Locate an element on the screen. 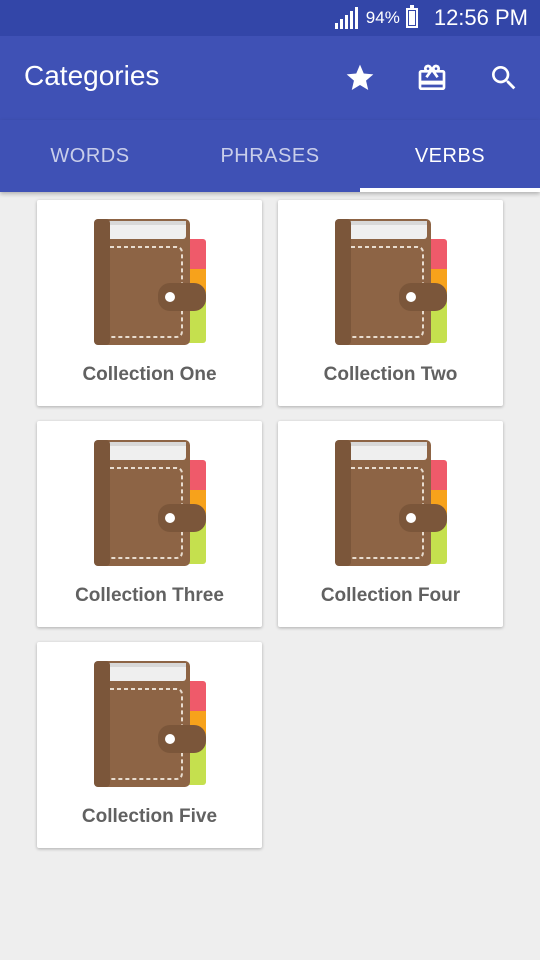 The width and height of the screenshot is (540, 960). collection-label: Collection Three is located at coordinates (149, 595).